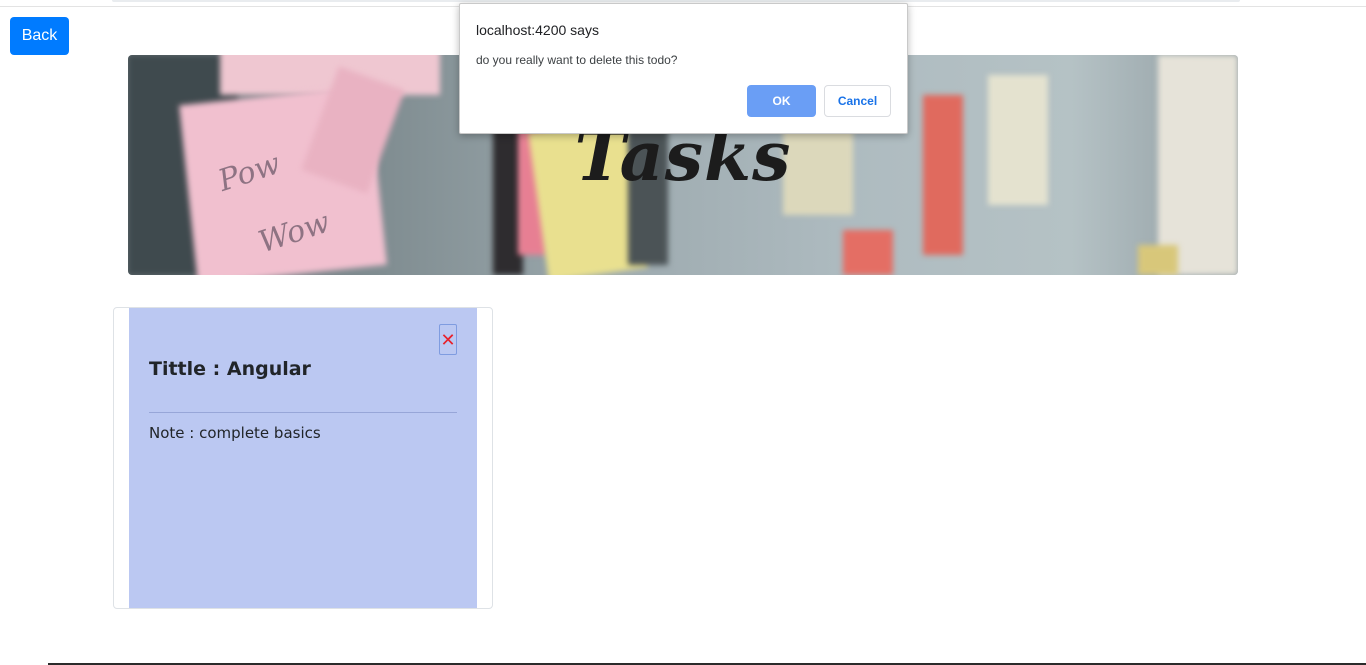 The width and height of the screenshot is (1366, 665). What do you see at coordinates (537, 30) in the screenshot?
I see `dialog-origin: localhost:4200 says` at bounding box center [537, 30].